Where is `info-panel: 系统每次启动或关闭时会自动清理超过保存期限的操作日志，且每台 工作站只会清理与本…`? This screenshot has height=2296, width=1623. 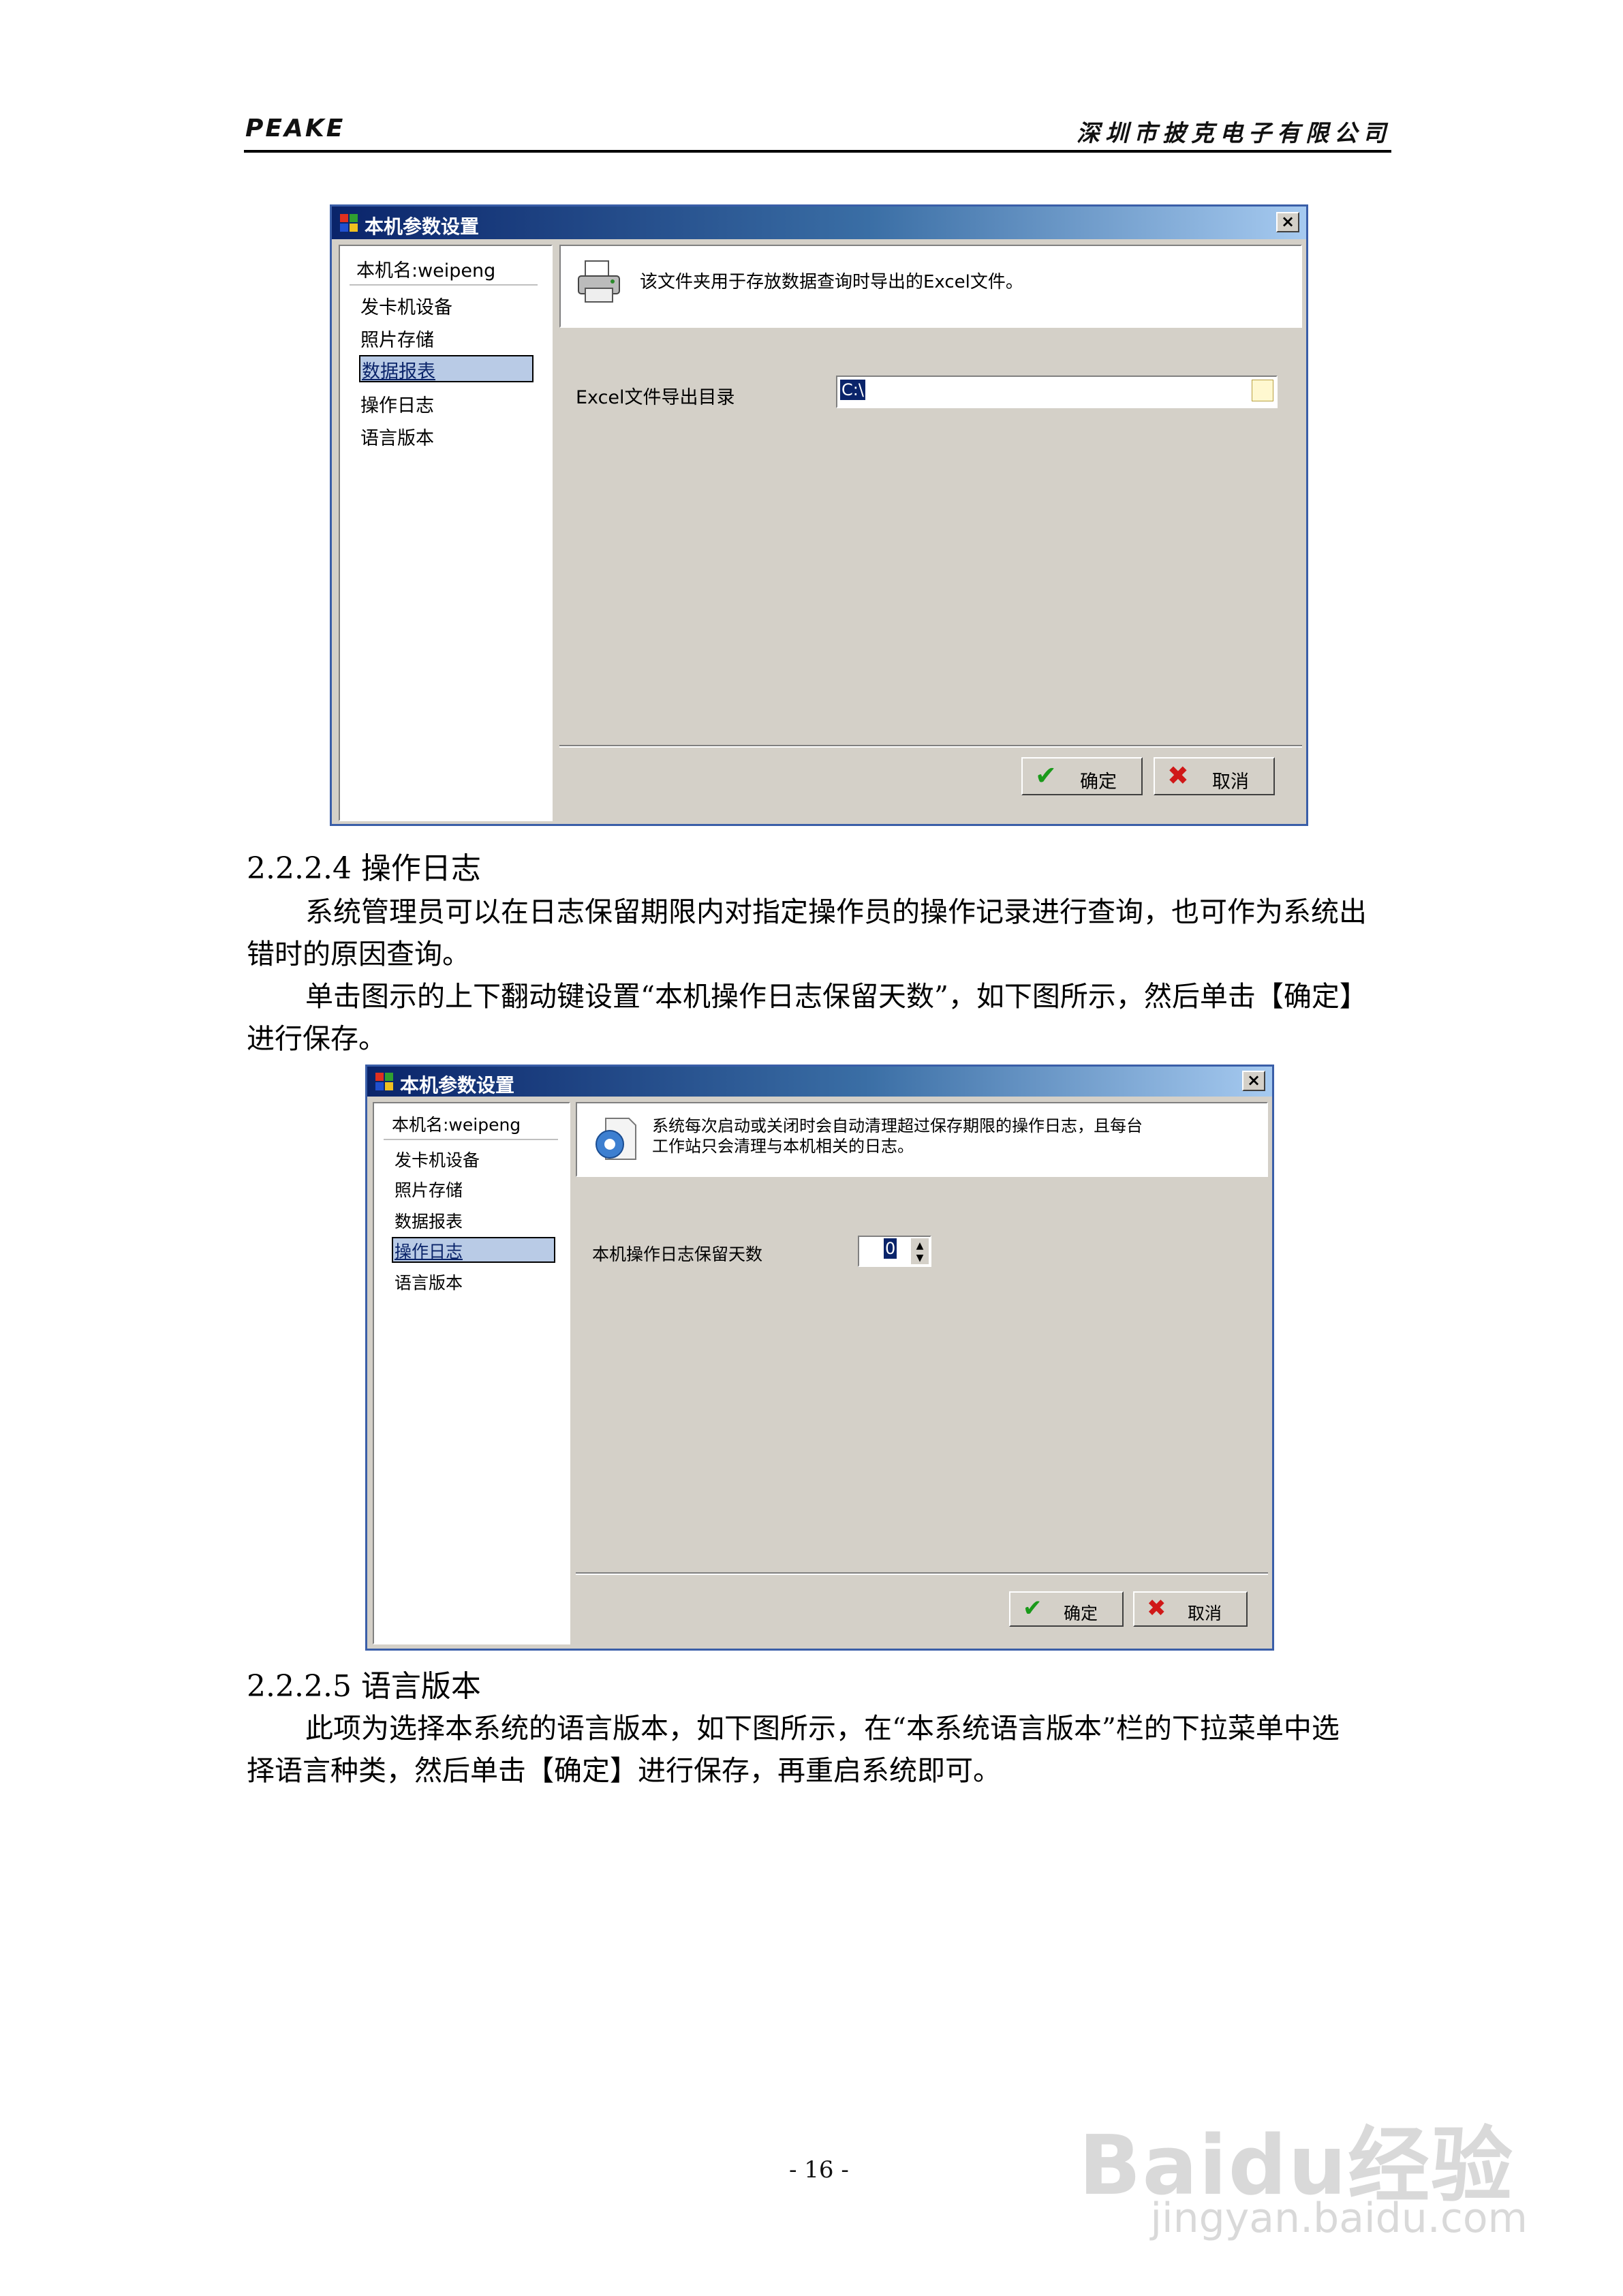
info-panel: 系统每次启动或关闭时会自动清理超过保存期限的操作日志，且每台 工作站只会清理与本… is located at coordinates (922, 1140).